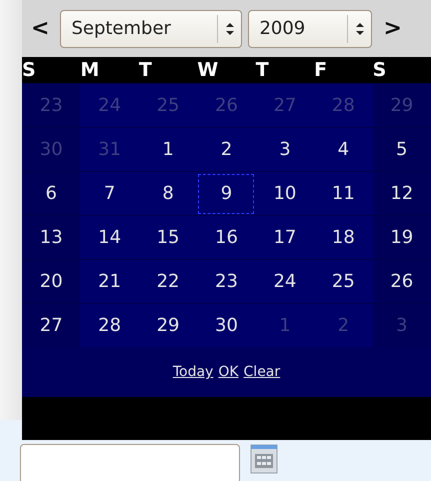  What do you see at coordinates (130, 462) in the screenshot?
I see `date-input-field` at bounding box center [130, 462].